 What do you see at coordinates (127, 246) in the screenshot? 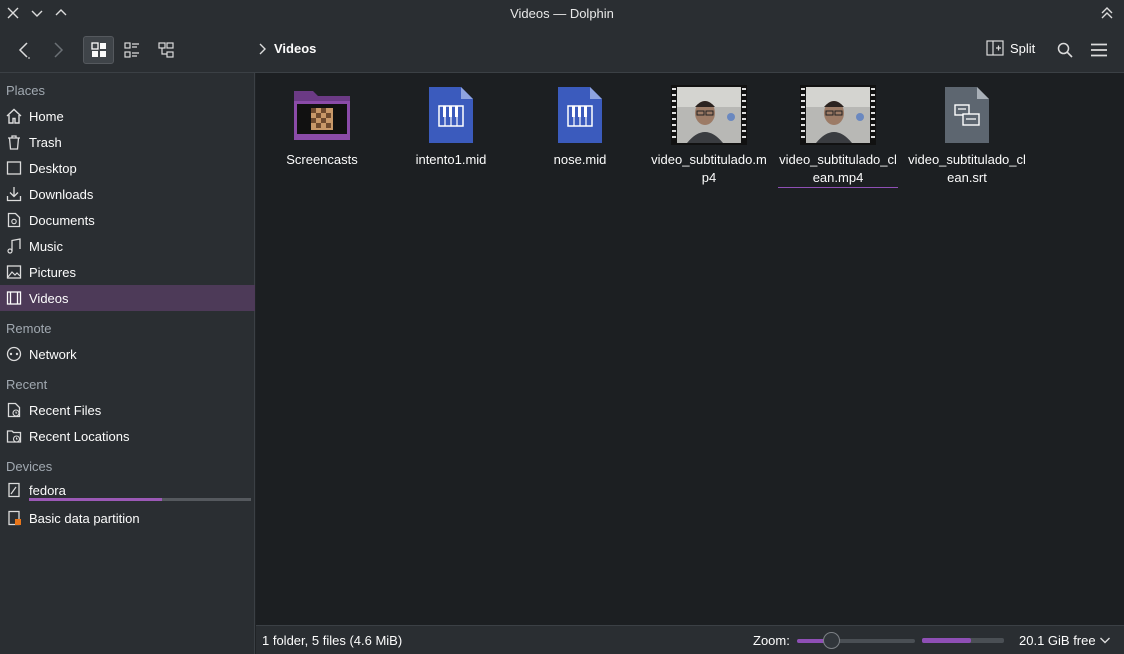
I see `sidebar-item-music: Music` at bounding box center [127, 246].